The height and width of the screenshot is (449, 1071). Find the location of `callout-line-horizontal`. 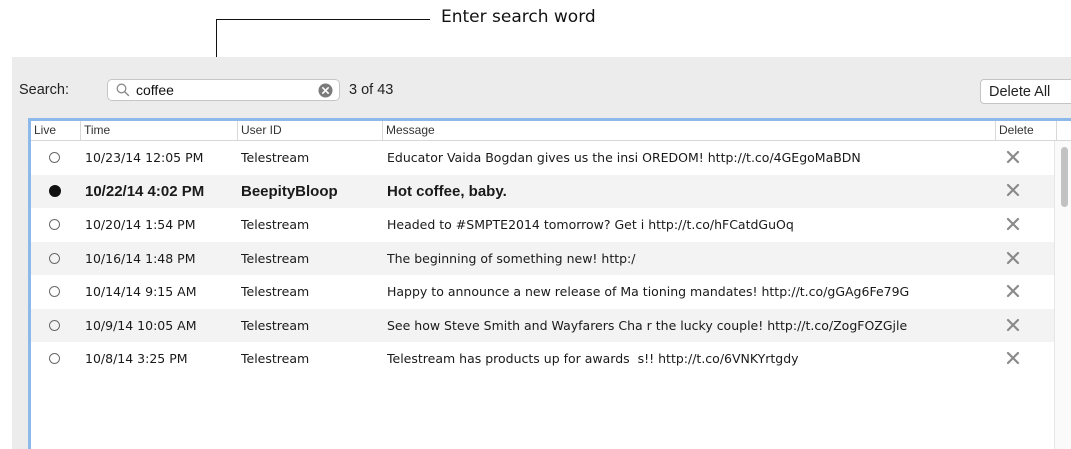

callout-line-horizontal is located at coordinates (323, 19).